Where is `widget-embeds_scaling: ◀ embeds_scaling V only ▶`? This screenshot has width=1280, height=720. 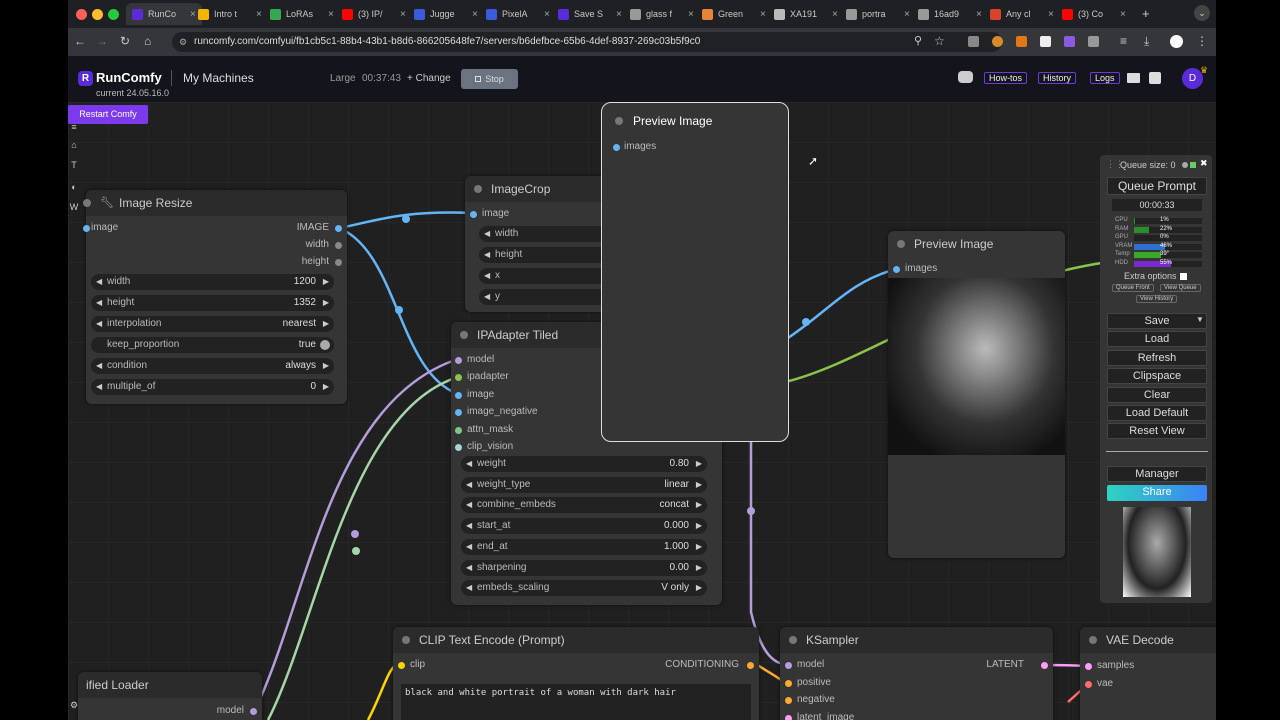 widget-embeds_scaling: ◀ embeds_scaling V only ▶ is located at coordinates (584, 588).